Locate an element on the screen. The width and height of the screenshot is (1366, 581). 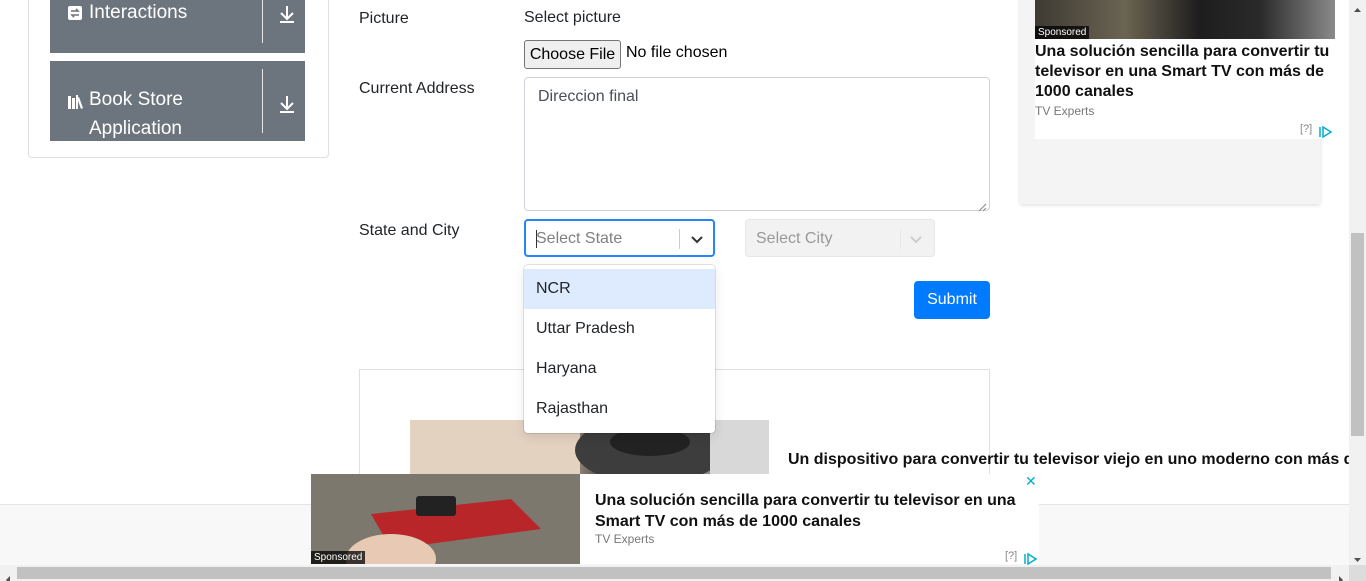
state-option: Rajasthan is located at coordinates (619, 409).